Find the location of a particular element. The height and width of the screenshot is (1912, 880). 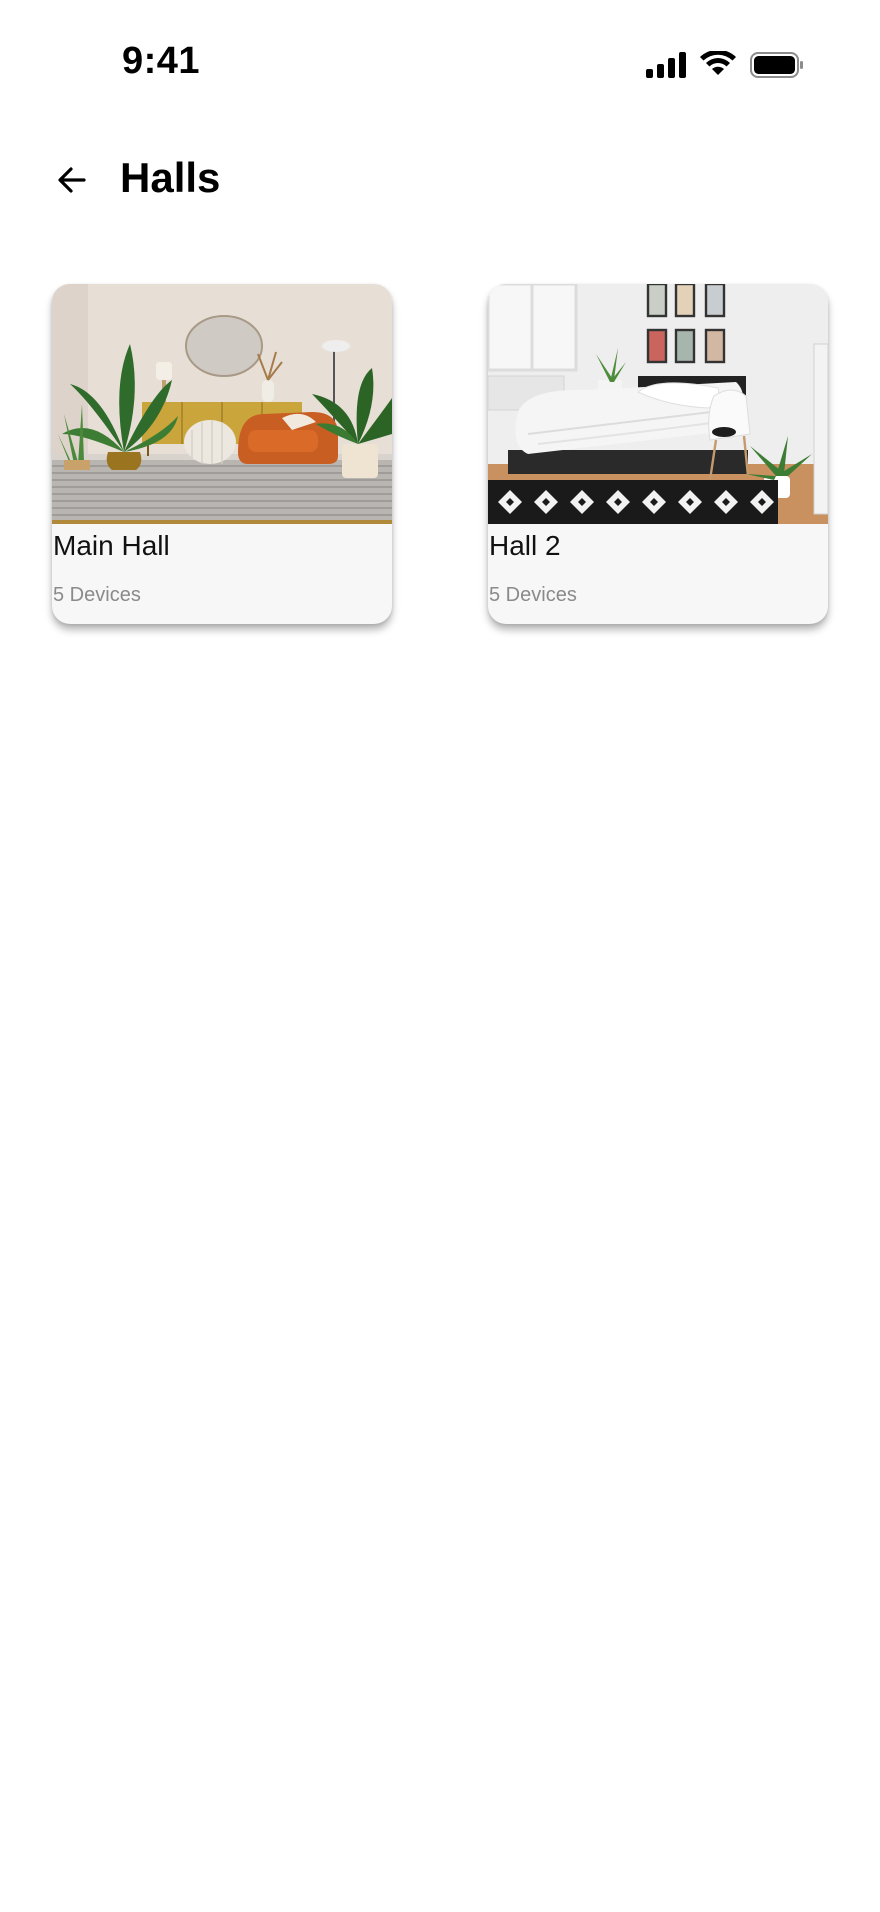

page-title: Halls is located at coordinates (170, 177).